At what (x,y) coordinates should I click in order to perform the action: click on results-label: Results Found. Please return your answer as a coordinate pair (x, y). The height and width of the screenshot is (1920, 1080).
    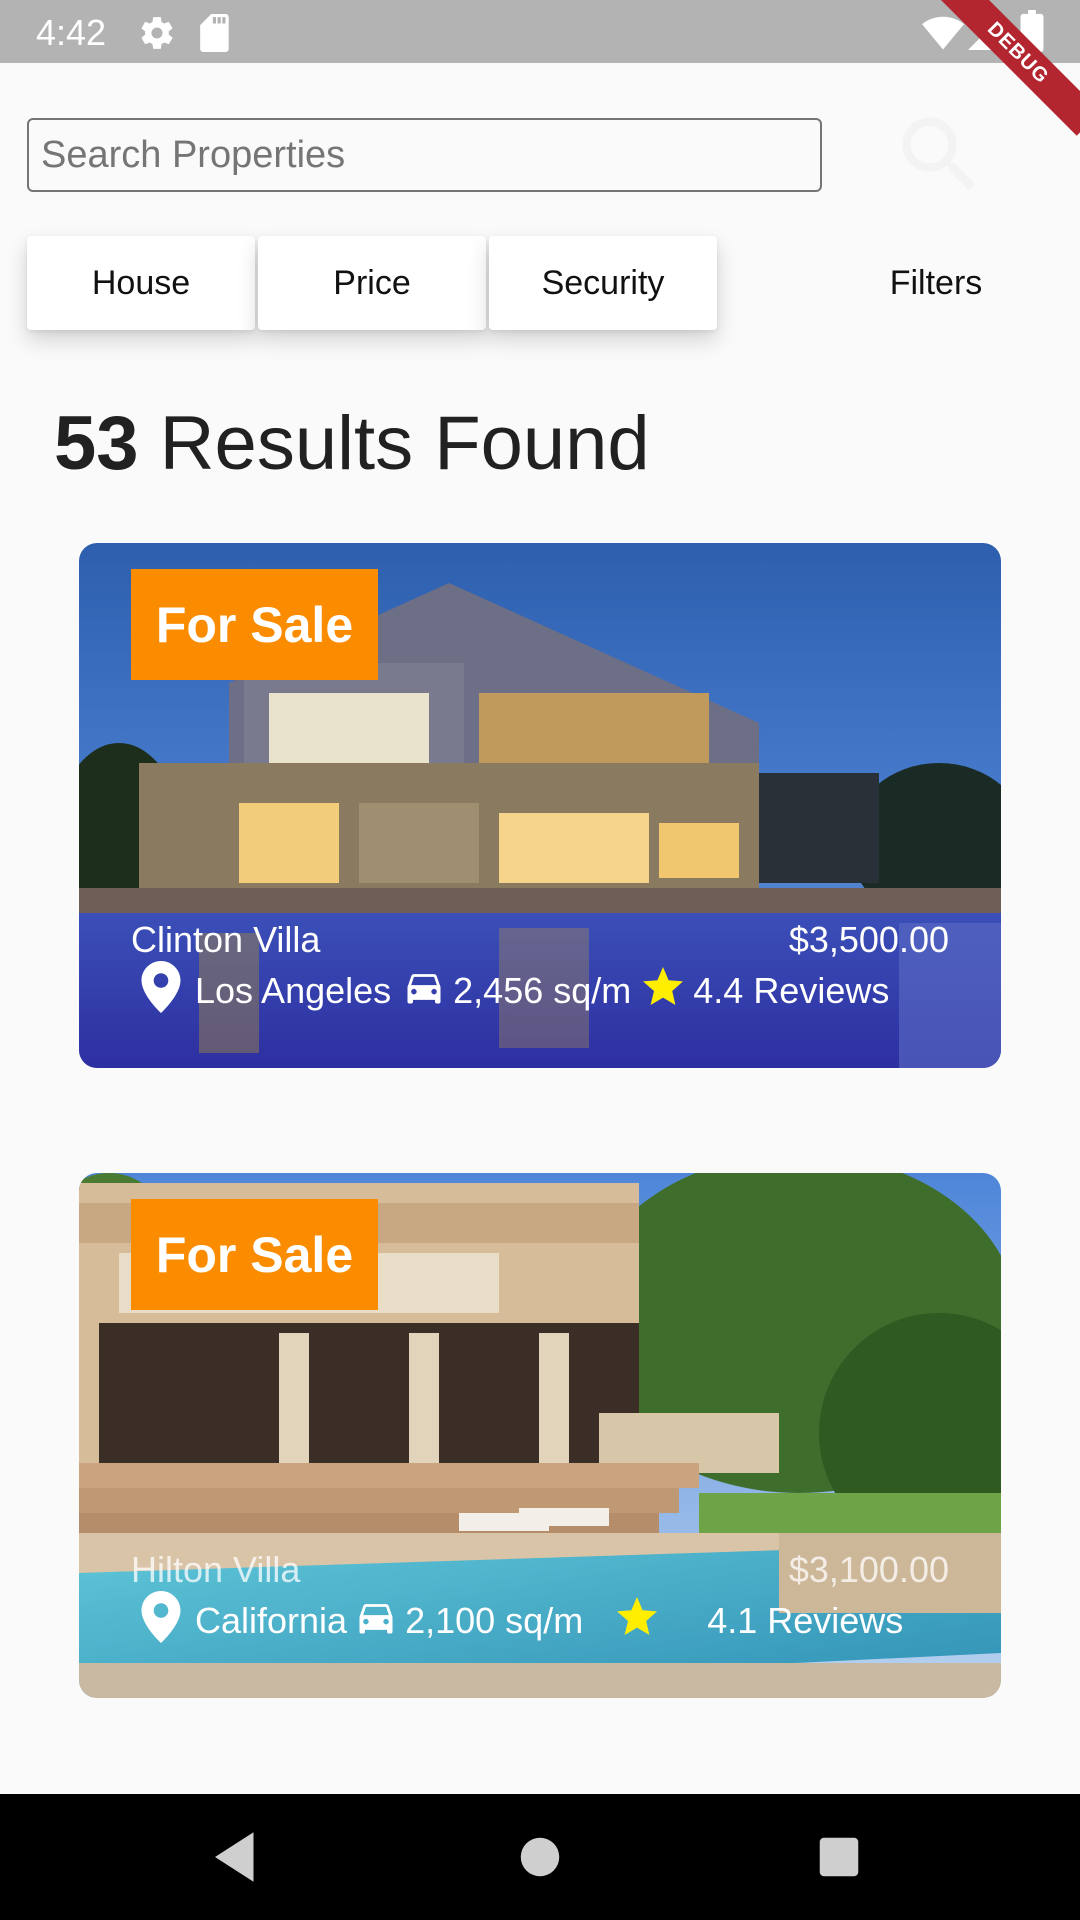
    Looking at the image, I should click on (404, 443).